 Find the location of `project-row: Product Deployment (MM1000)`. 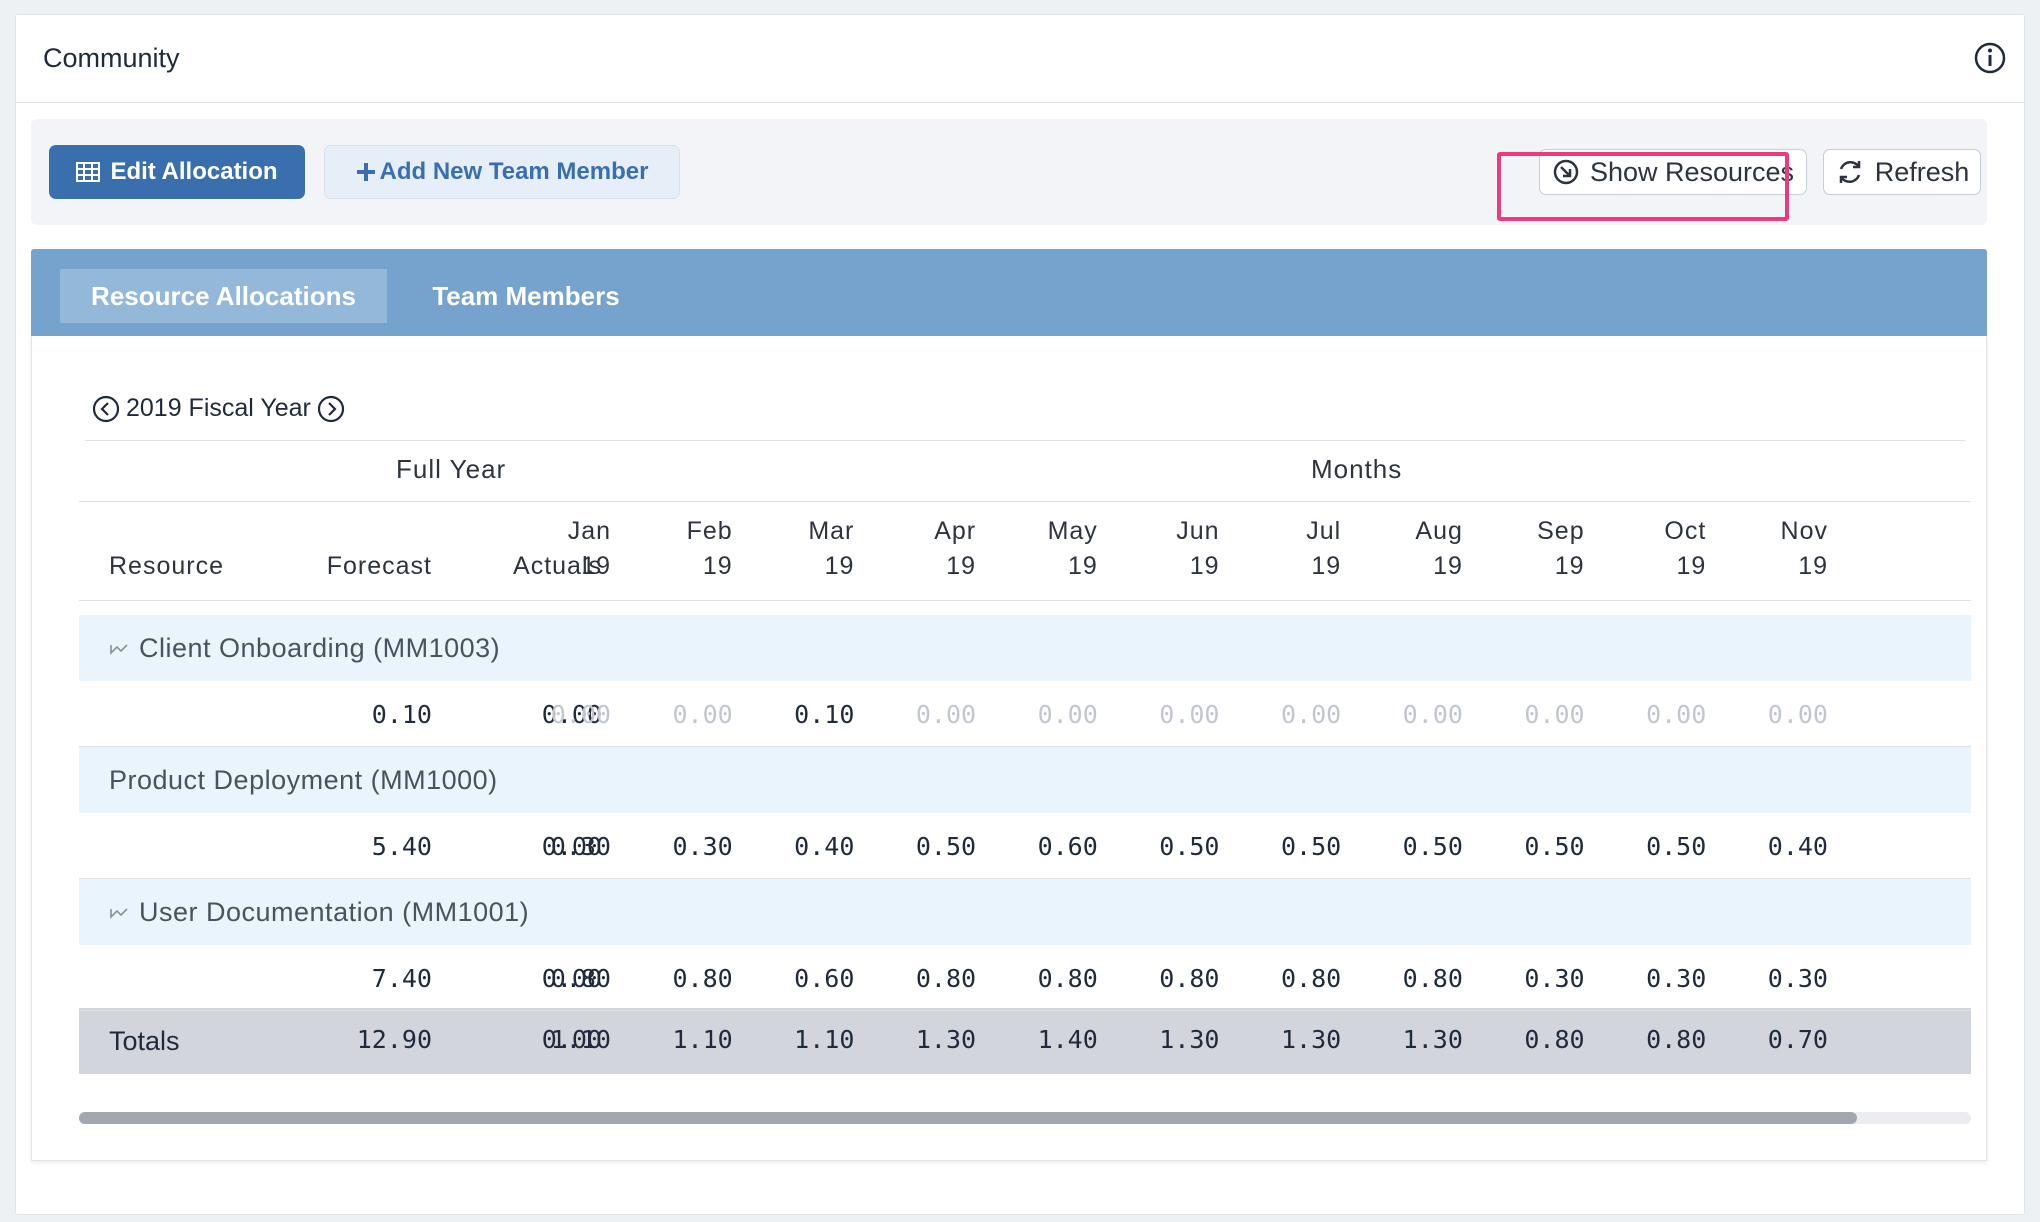

project-row: Product Deployment (MM1000) is located at coordinates (1025, 780).